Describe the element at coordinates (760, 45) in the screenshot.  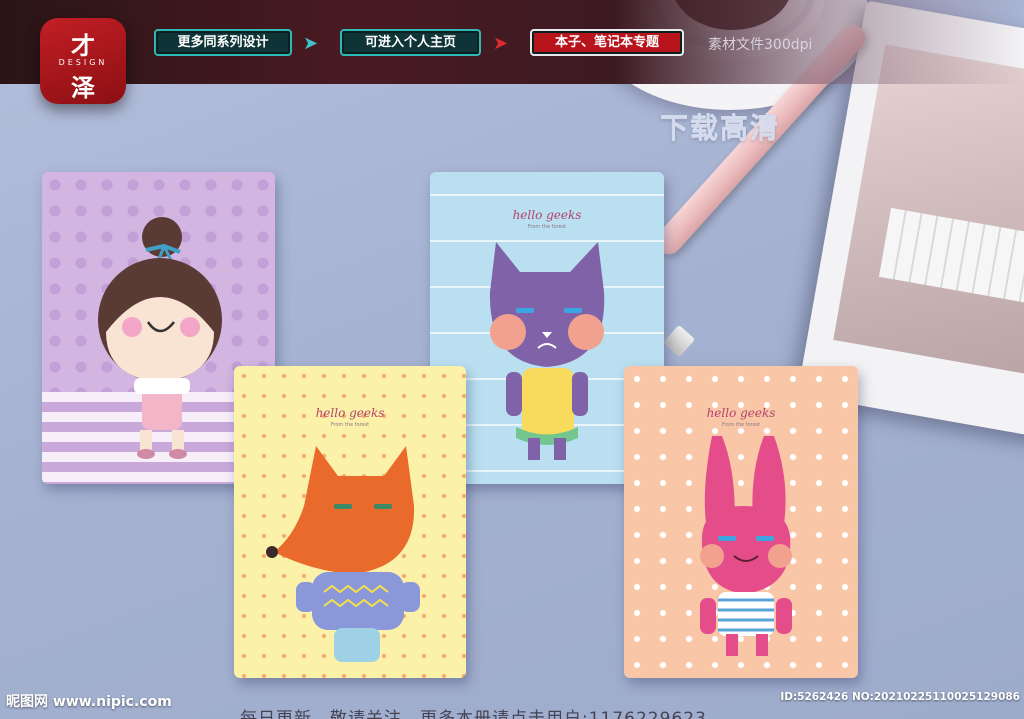
I see `spec-text: 素材文件300dpi` at that location.